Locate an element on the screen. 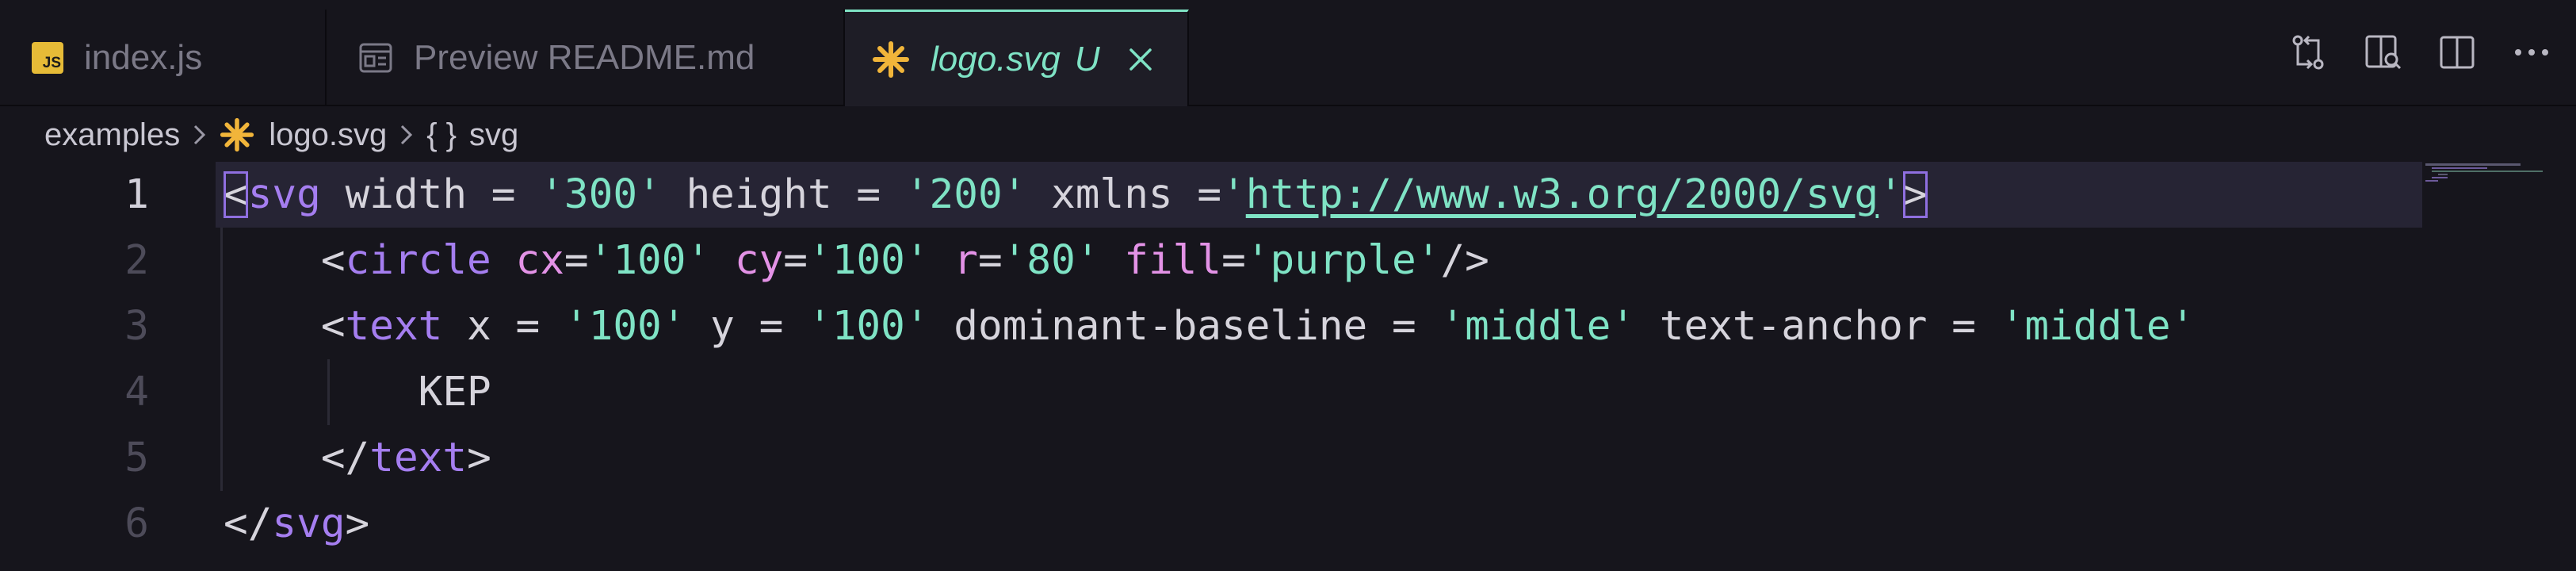 This screenshot has height=571, width=2576. line-number: 4 is located at coordinates (136, 392).